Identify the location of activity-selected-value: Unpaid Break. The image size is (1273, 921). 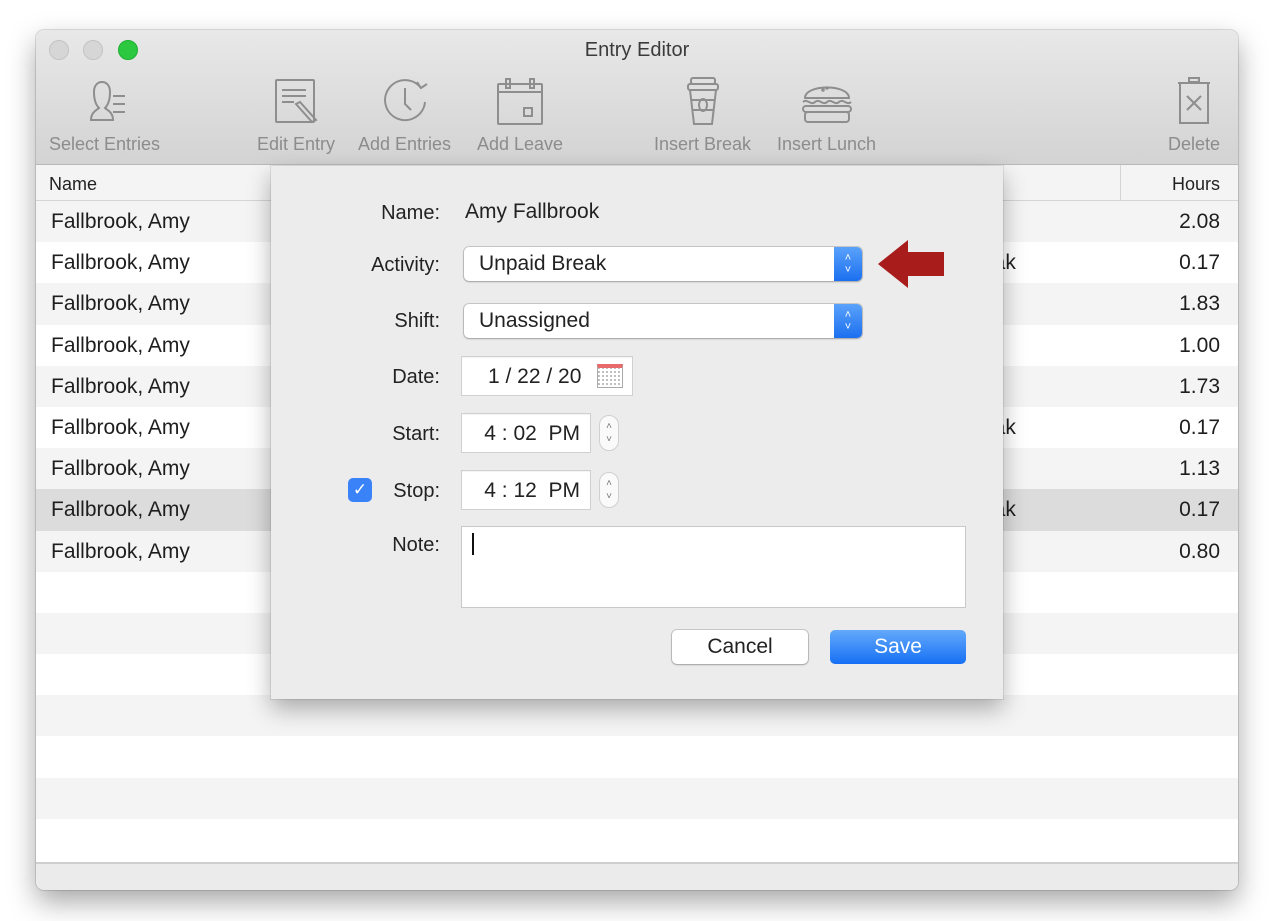
(543, 263).